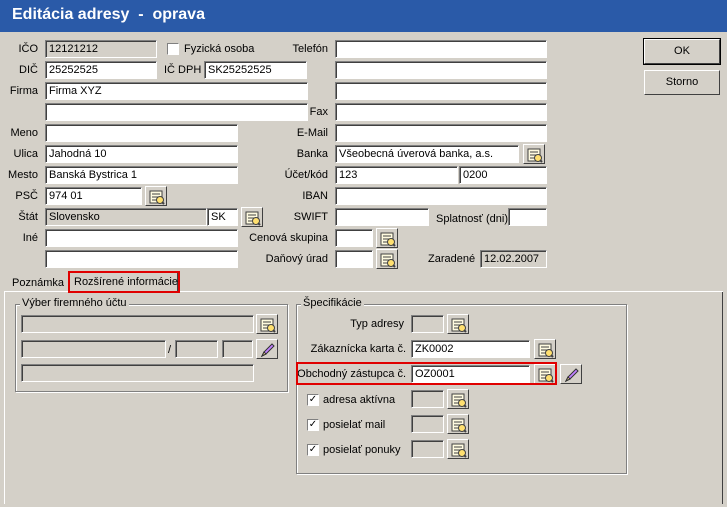  I want to click on window-title: Editácia adresy - oprava, so click(108, 14).